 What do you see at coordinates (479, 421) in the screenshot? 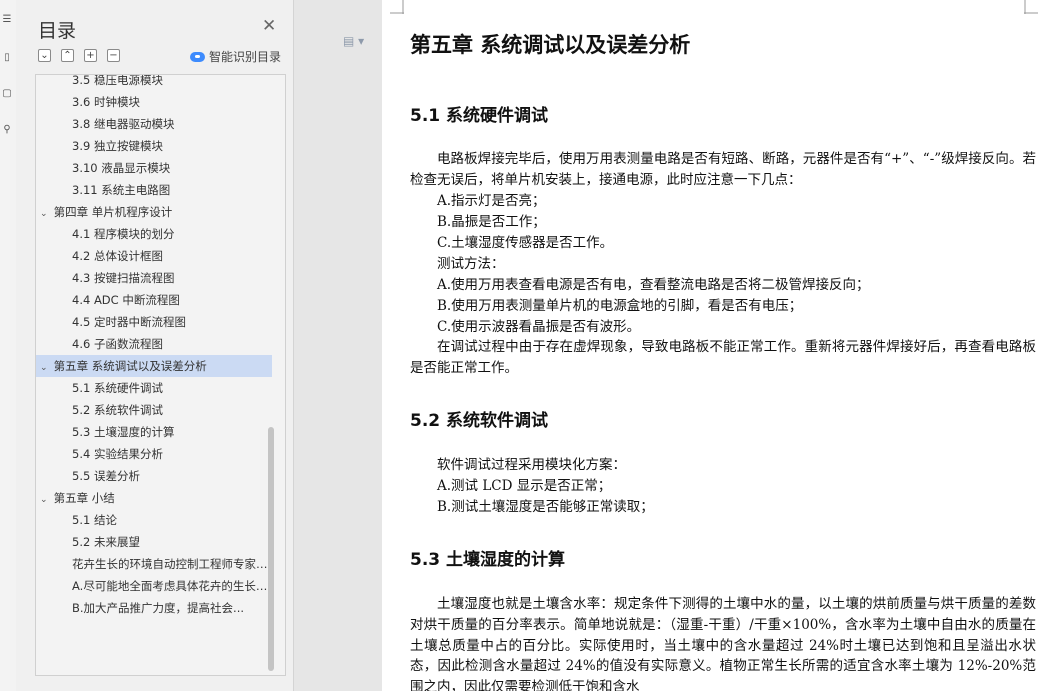
I see `section-heading: 5.2 系统软件调试` at bounding box center [479, 421].